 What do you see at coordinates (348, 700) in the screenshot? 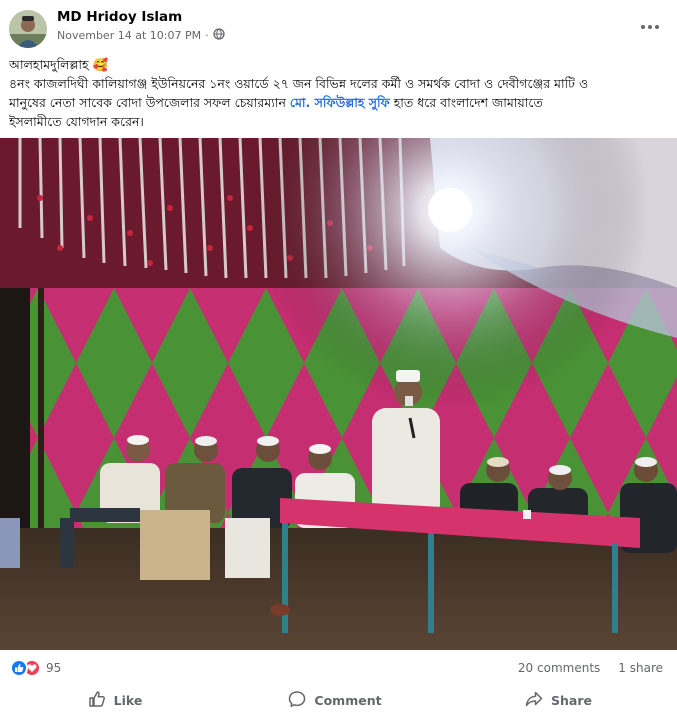
I see `comment-label: Comment` at bounding box center [348, 700].